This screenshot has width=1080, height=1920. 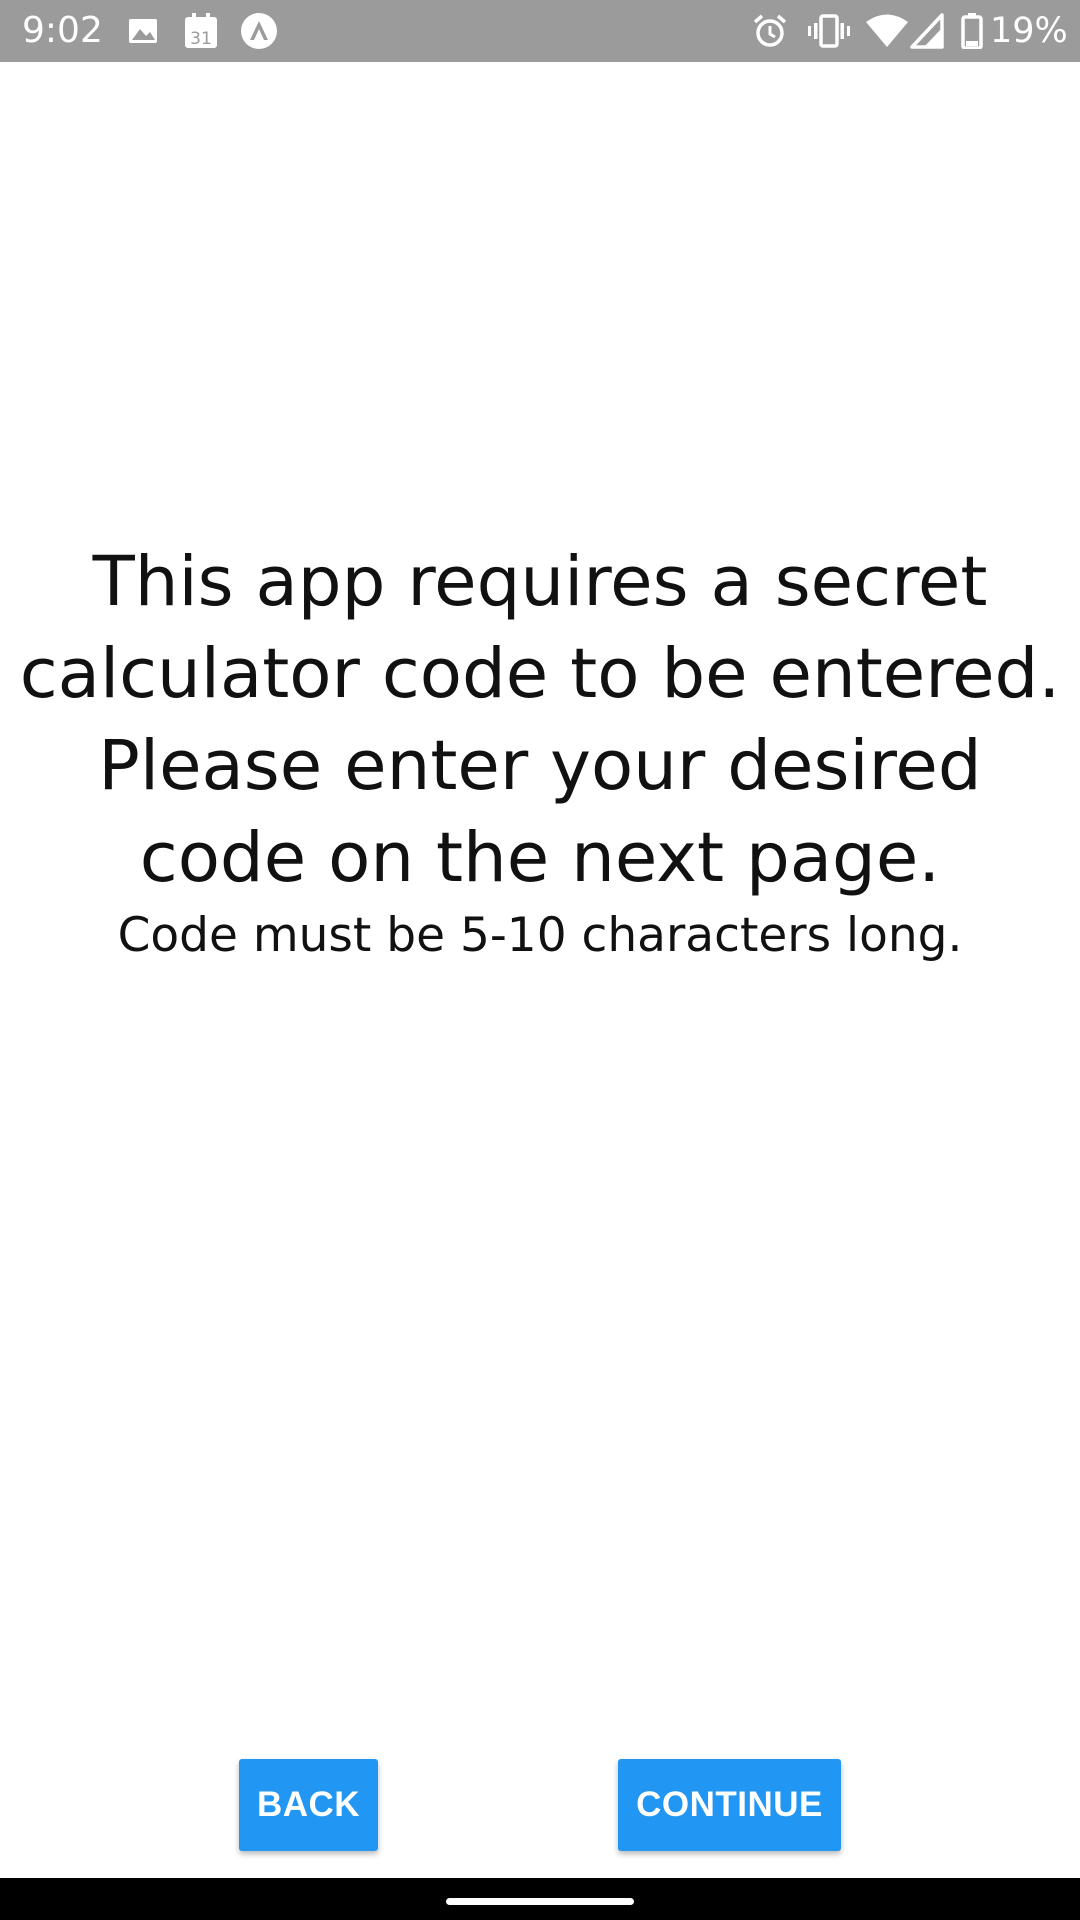 What do you see at coordinates (887, 30) in the screenshot?
I see `wifi-icon` at bounding box center [887, 30].